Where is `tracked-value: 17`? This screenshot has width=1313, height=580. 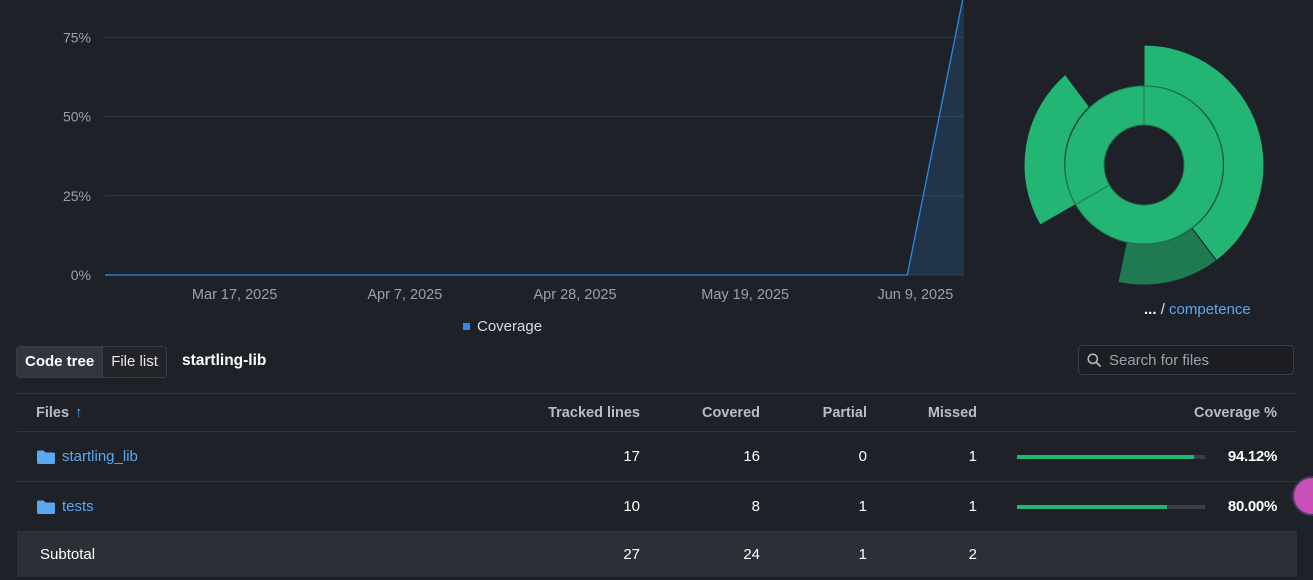 tracked-value: 17 is located at coordinates (631, 456).